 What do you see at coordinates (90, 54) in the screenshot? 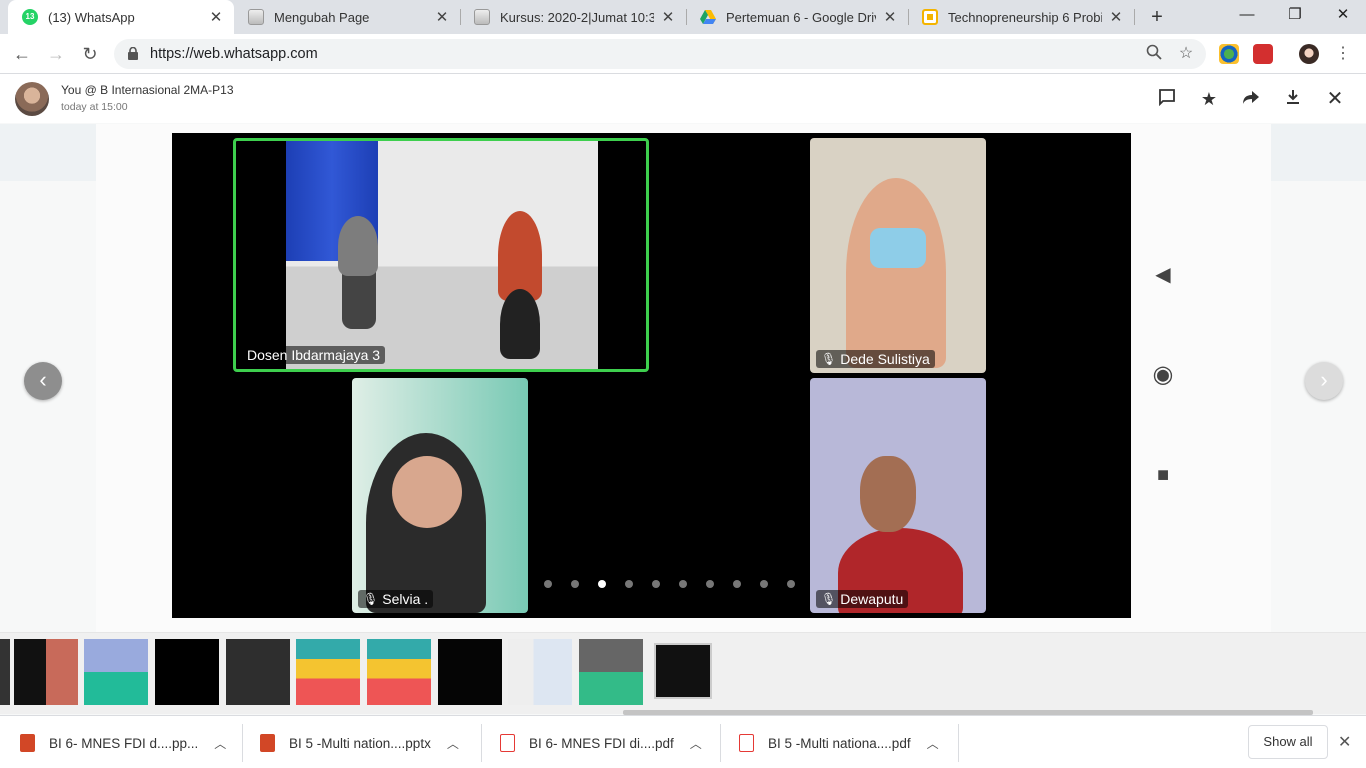
I see `reload-button: ↻` at bounding box center [90, 54].